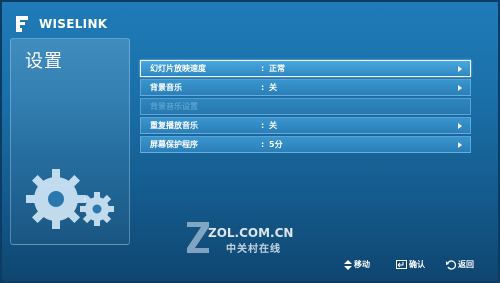 The width and height of the screenshot is (500, 283). Describe the element at coordinates (451, 264) in the screenshot. I see `return-icon` at that location.